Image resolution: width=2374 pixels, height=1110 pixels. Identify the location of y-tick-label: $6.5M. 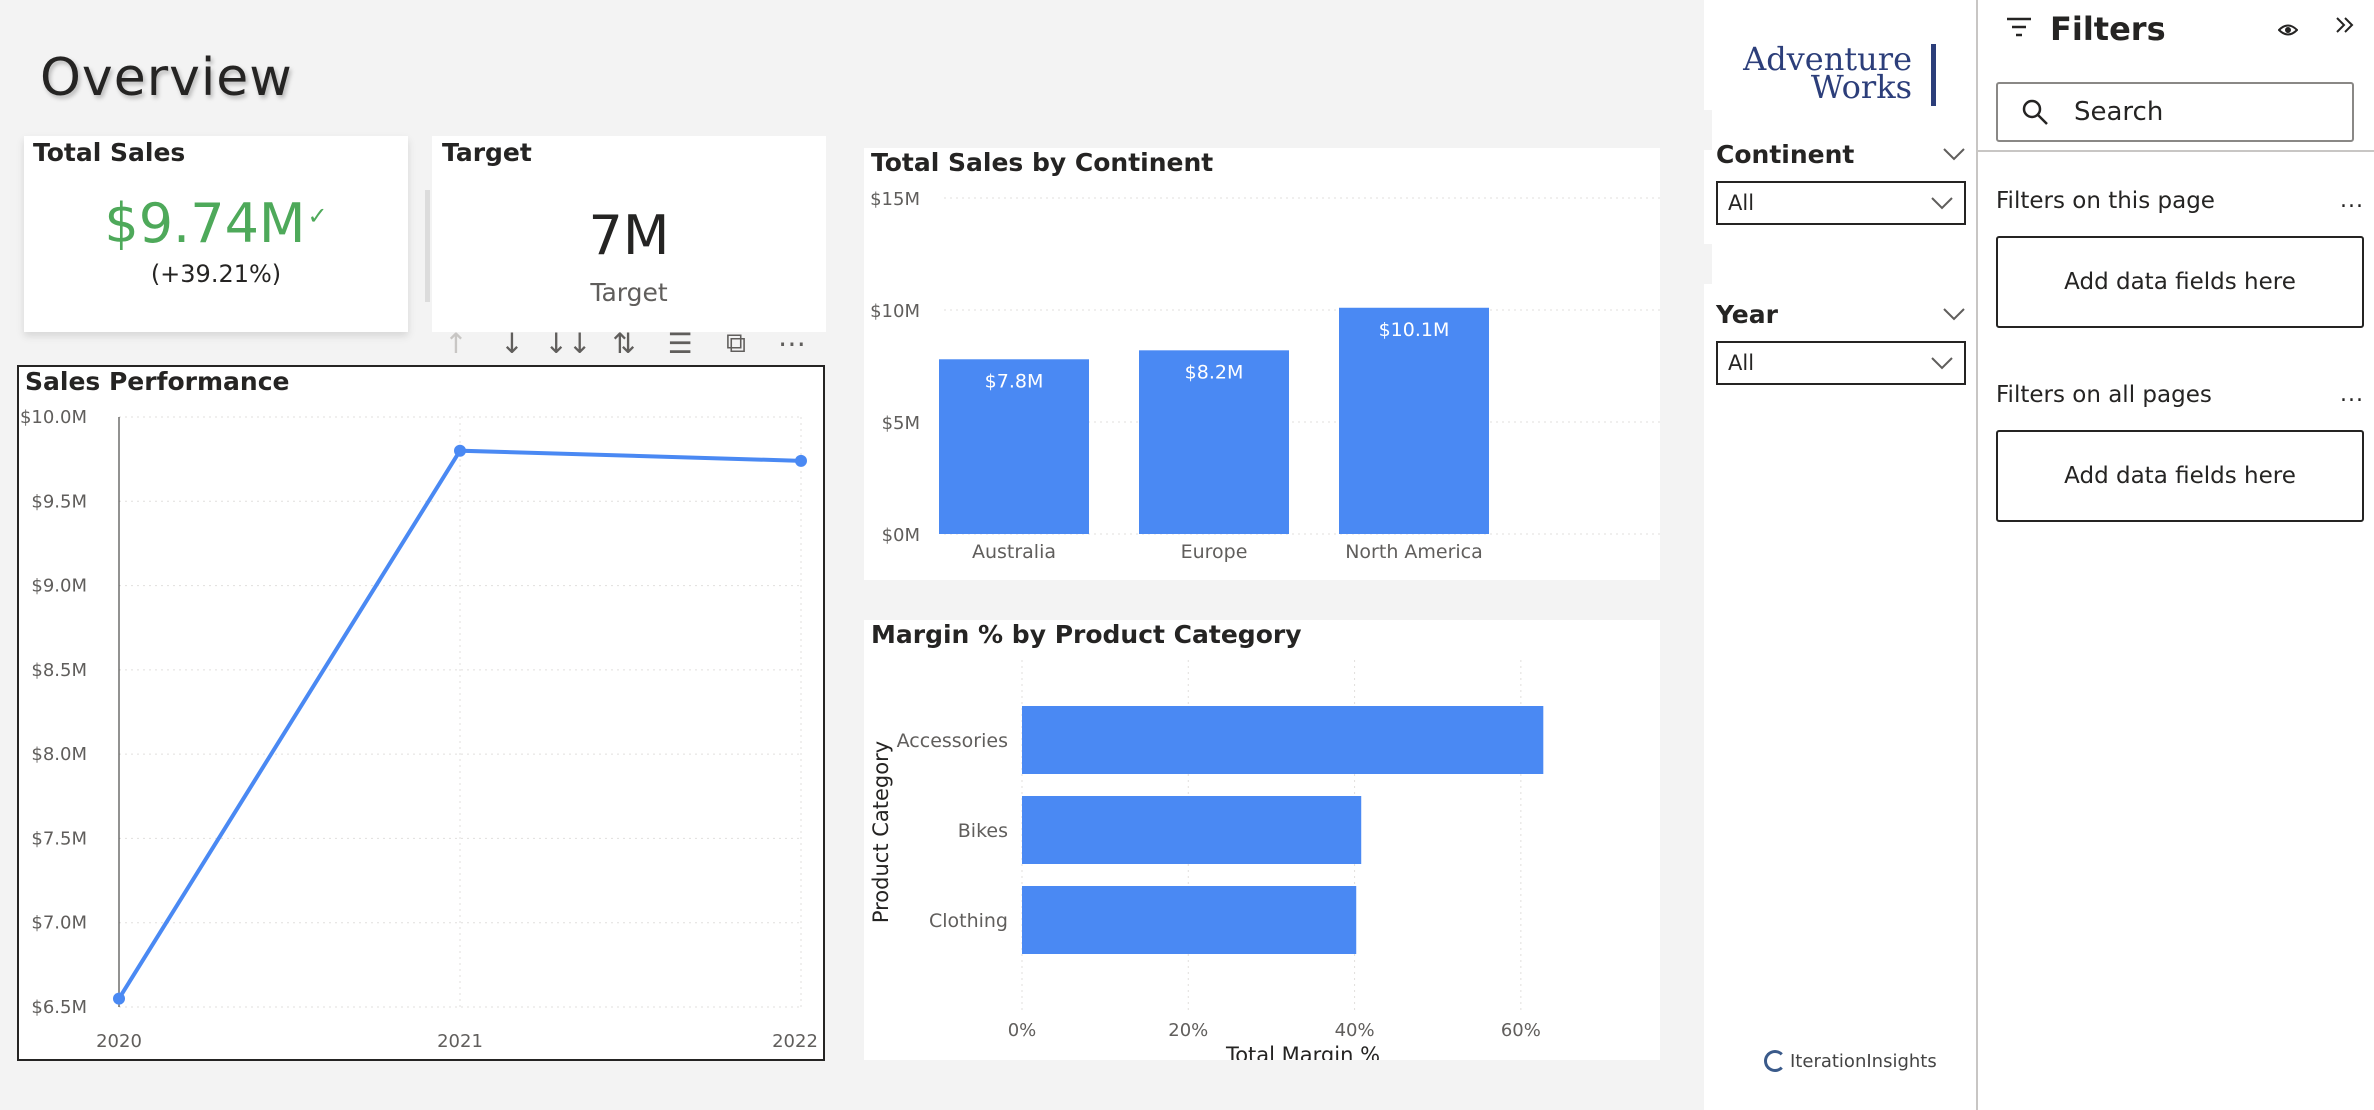
(59, 1007).